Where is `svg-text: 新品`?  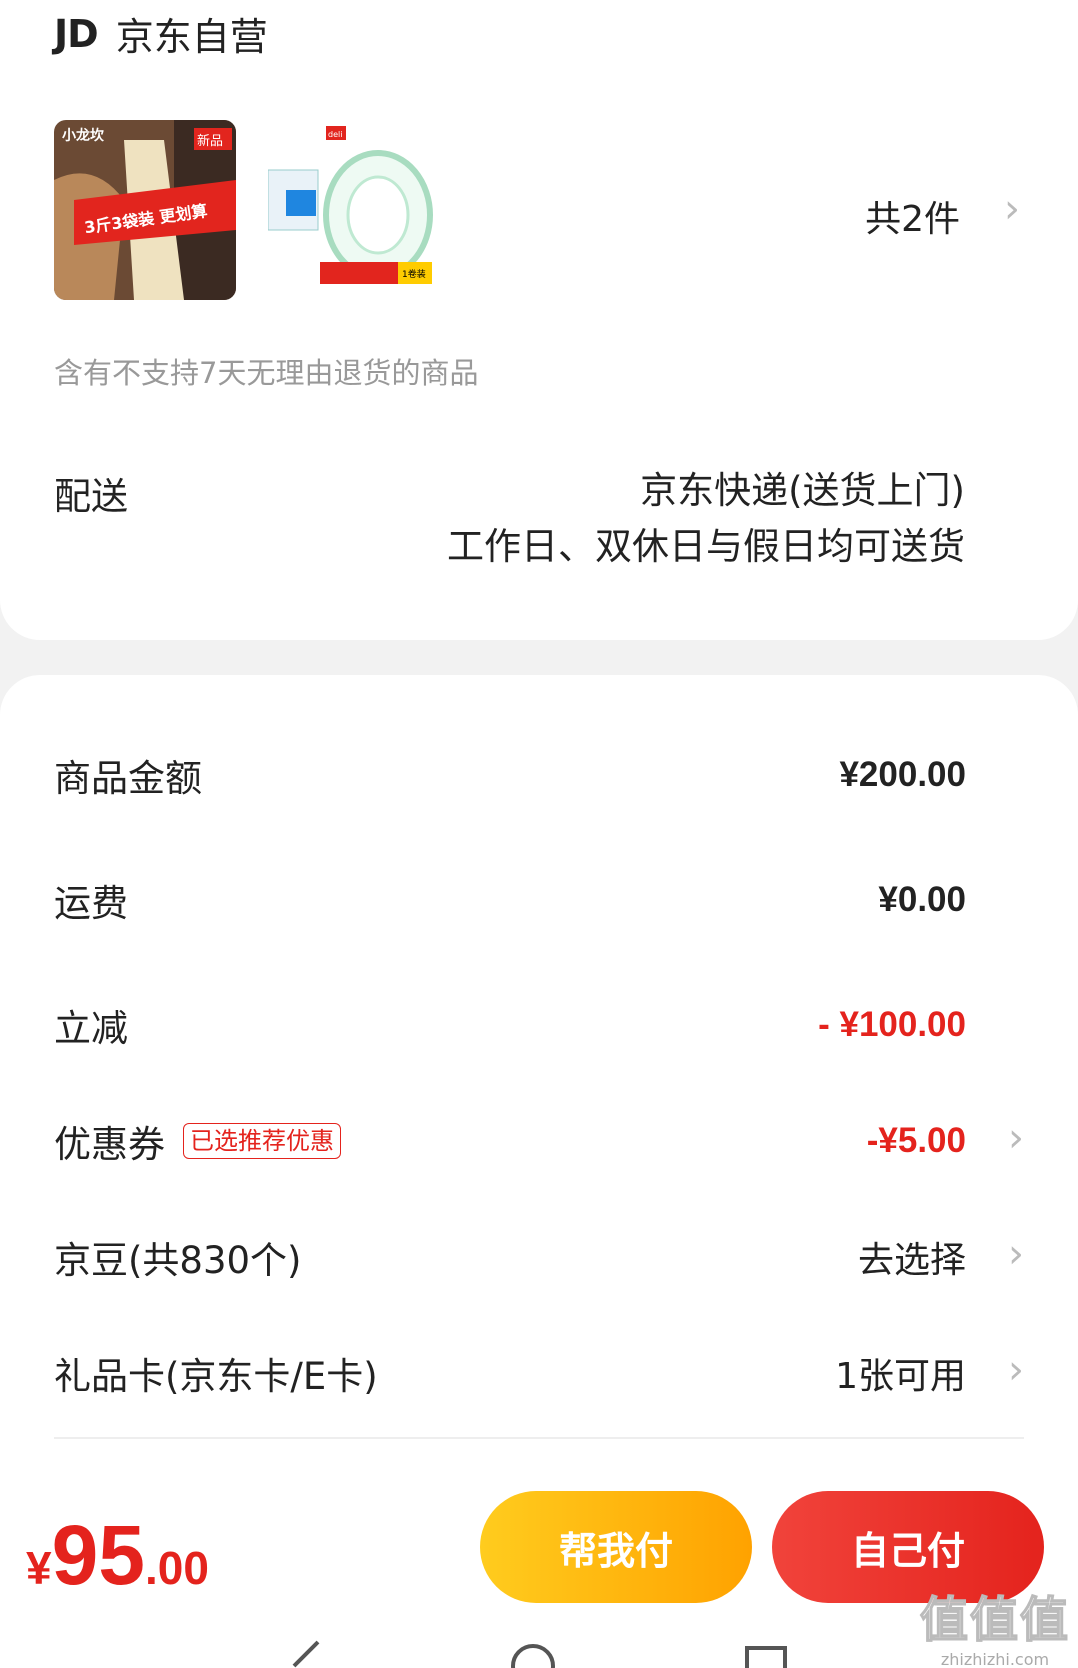 svg-text: 新品 is located at coordinates (210, 141).